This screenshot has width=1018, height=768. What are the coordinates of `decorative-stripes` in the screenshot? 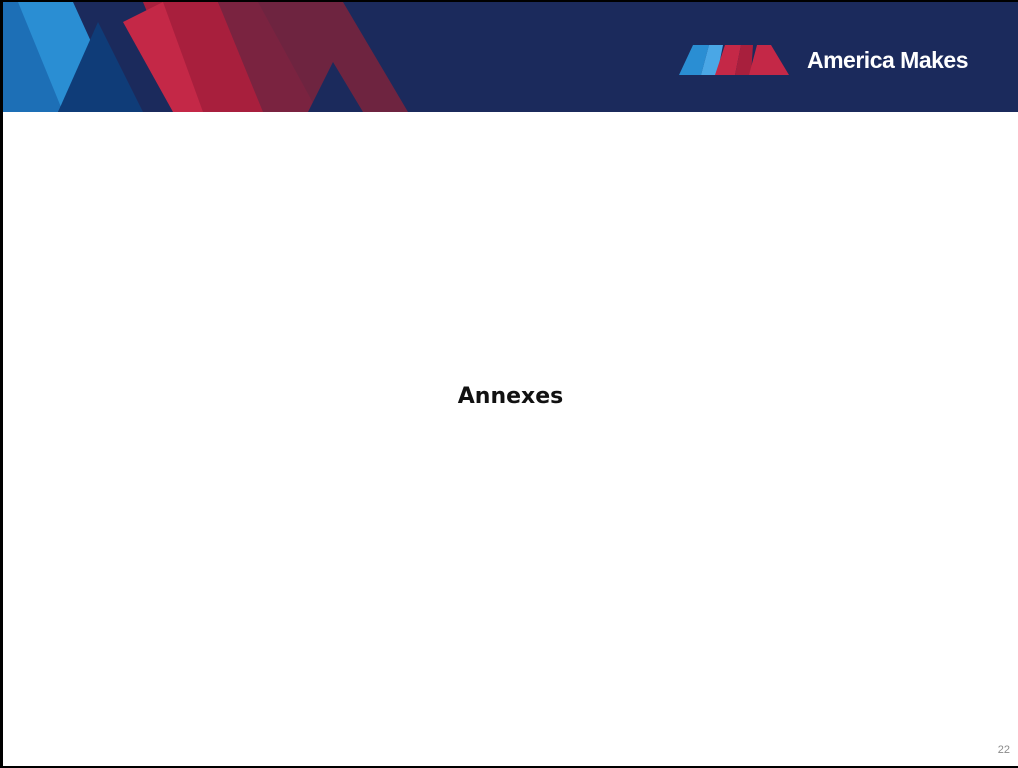 It's located at (205, 57).